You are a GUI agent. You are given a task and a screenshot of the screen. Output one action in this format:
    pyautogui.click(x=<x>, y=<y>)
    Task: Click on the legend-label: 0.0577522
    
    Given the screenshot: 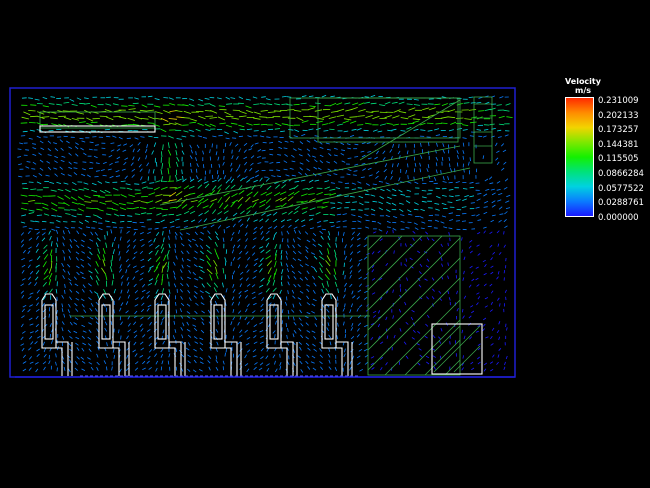 What is the action you would take?
    pyautogui.click(x=621, y=188)
    